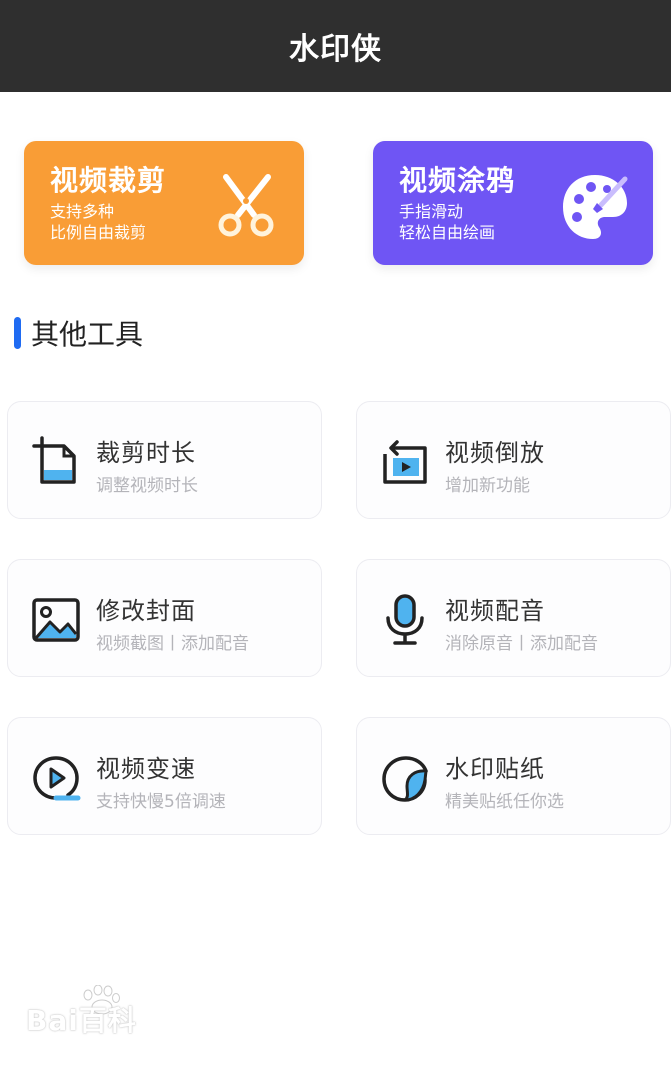 Image resolution: width=671 pixels, height=1080 pixels. I want to click on video-doodle-line1: 手指滑动, so click(431, 211).